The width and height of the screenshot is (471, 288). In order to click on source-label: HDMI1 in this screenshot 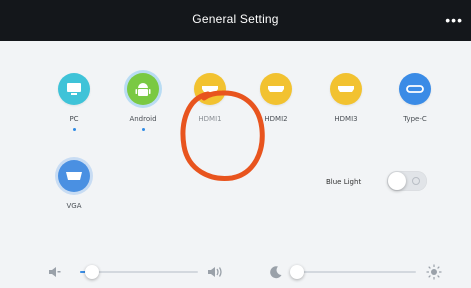, I will do `click(210, 119)`.